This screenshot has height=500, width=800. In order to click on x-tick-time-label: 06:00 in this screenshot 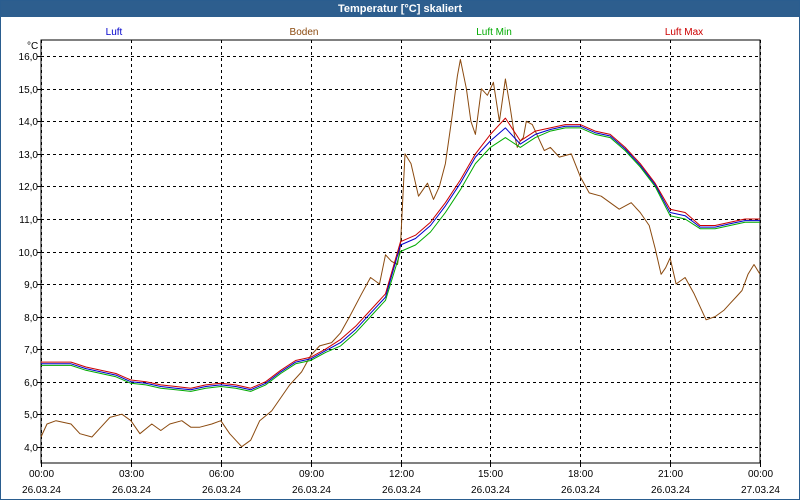, I will do `click(221, 474)`.